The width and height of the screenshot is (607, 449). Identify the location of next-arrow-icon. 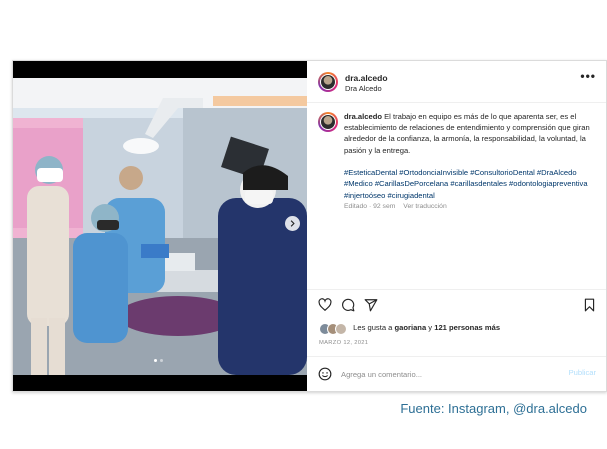
(292, 223).